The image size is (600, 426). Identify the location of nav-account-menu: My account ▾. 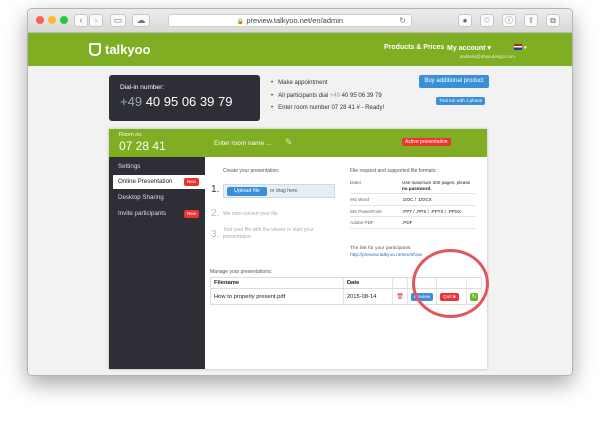
(469, 48).